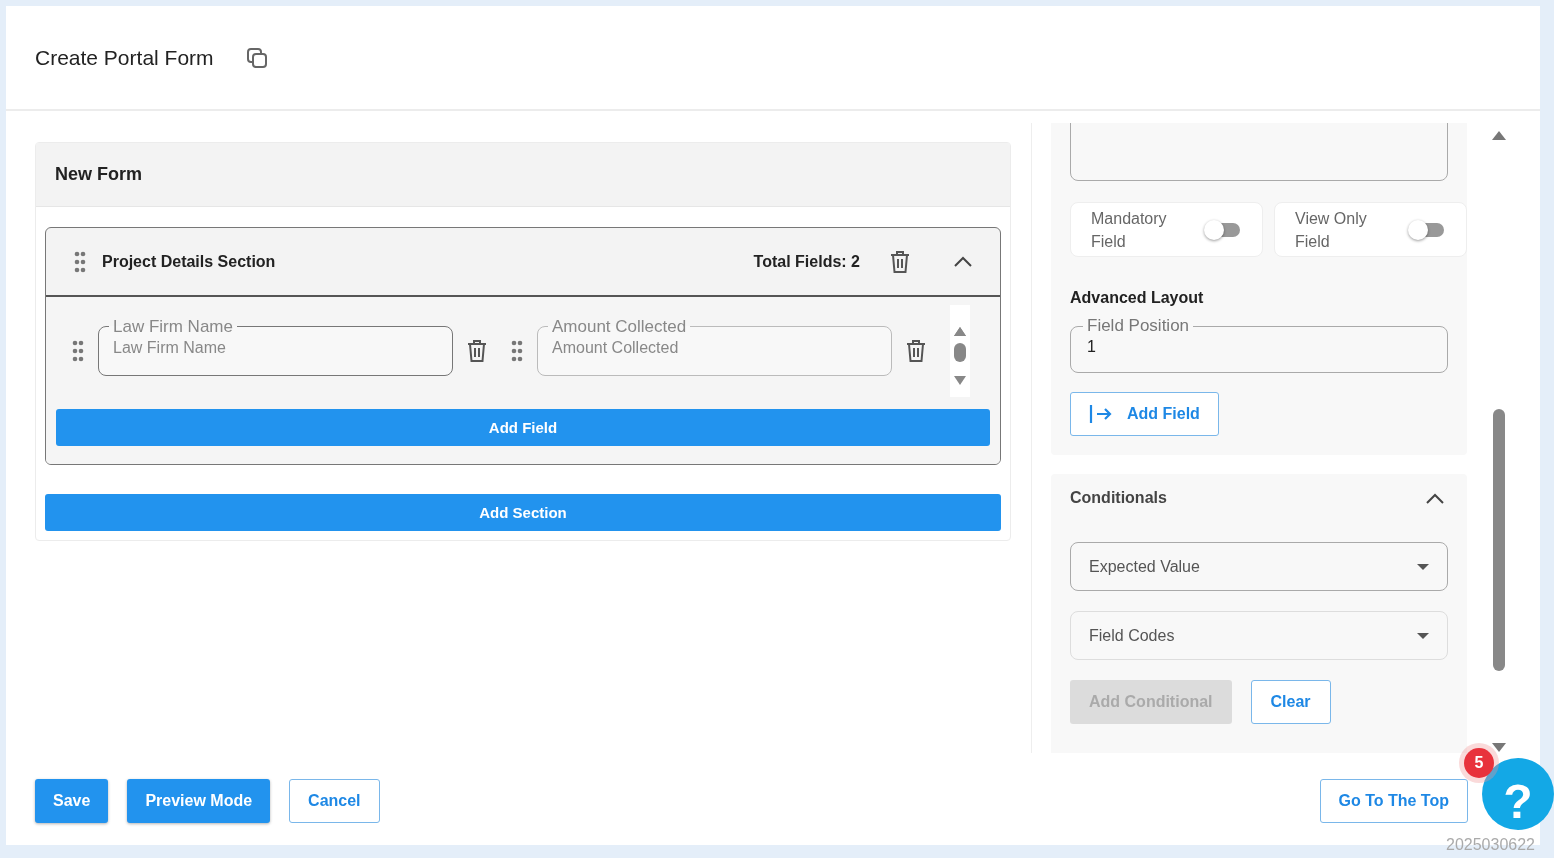  What do you see at coordinates (189, 261) in the screenshot?
I see `section-title: Project Details Section` at bounding box center [189, 261].